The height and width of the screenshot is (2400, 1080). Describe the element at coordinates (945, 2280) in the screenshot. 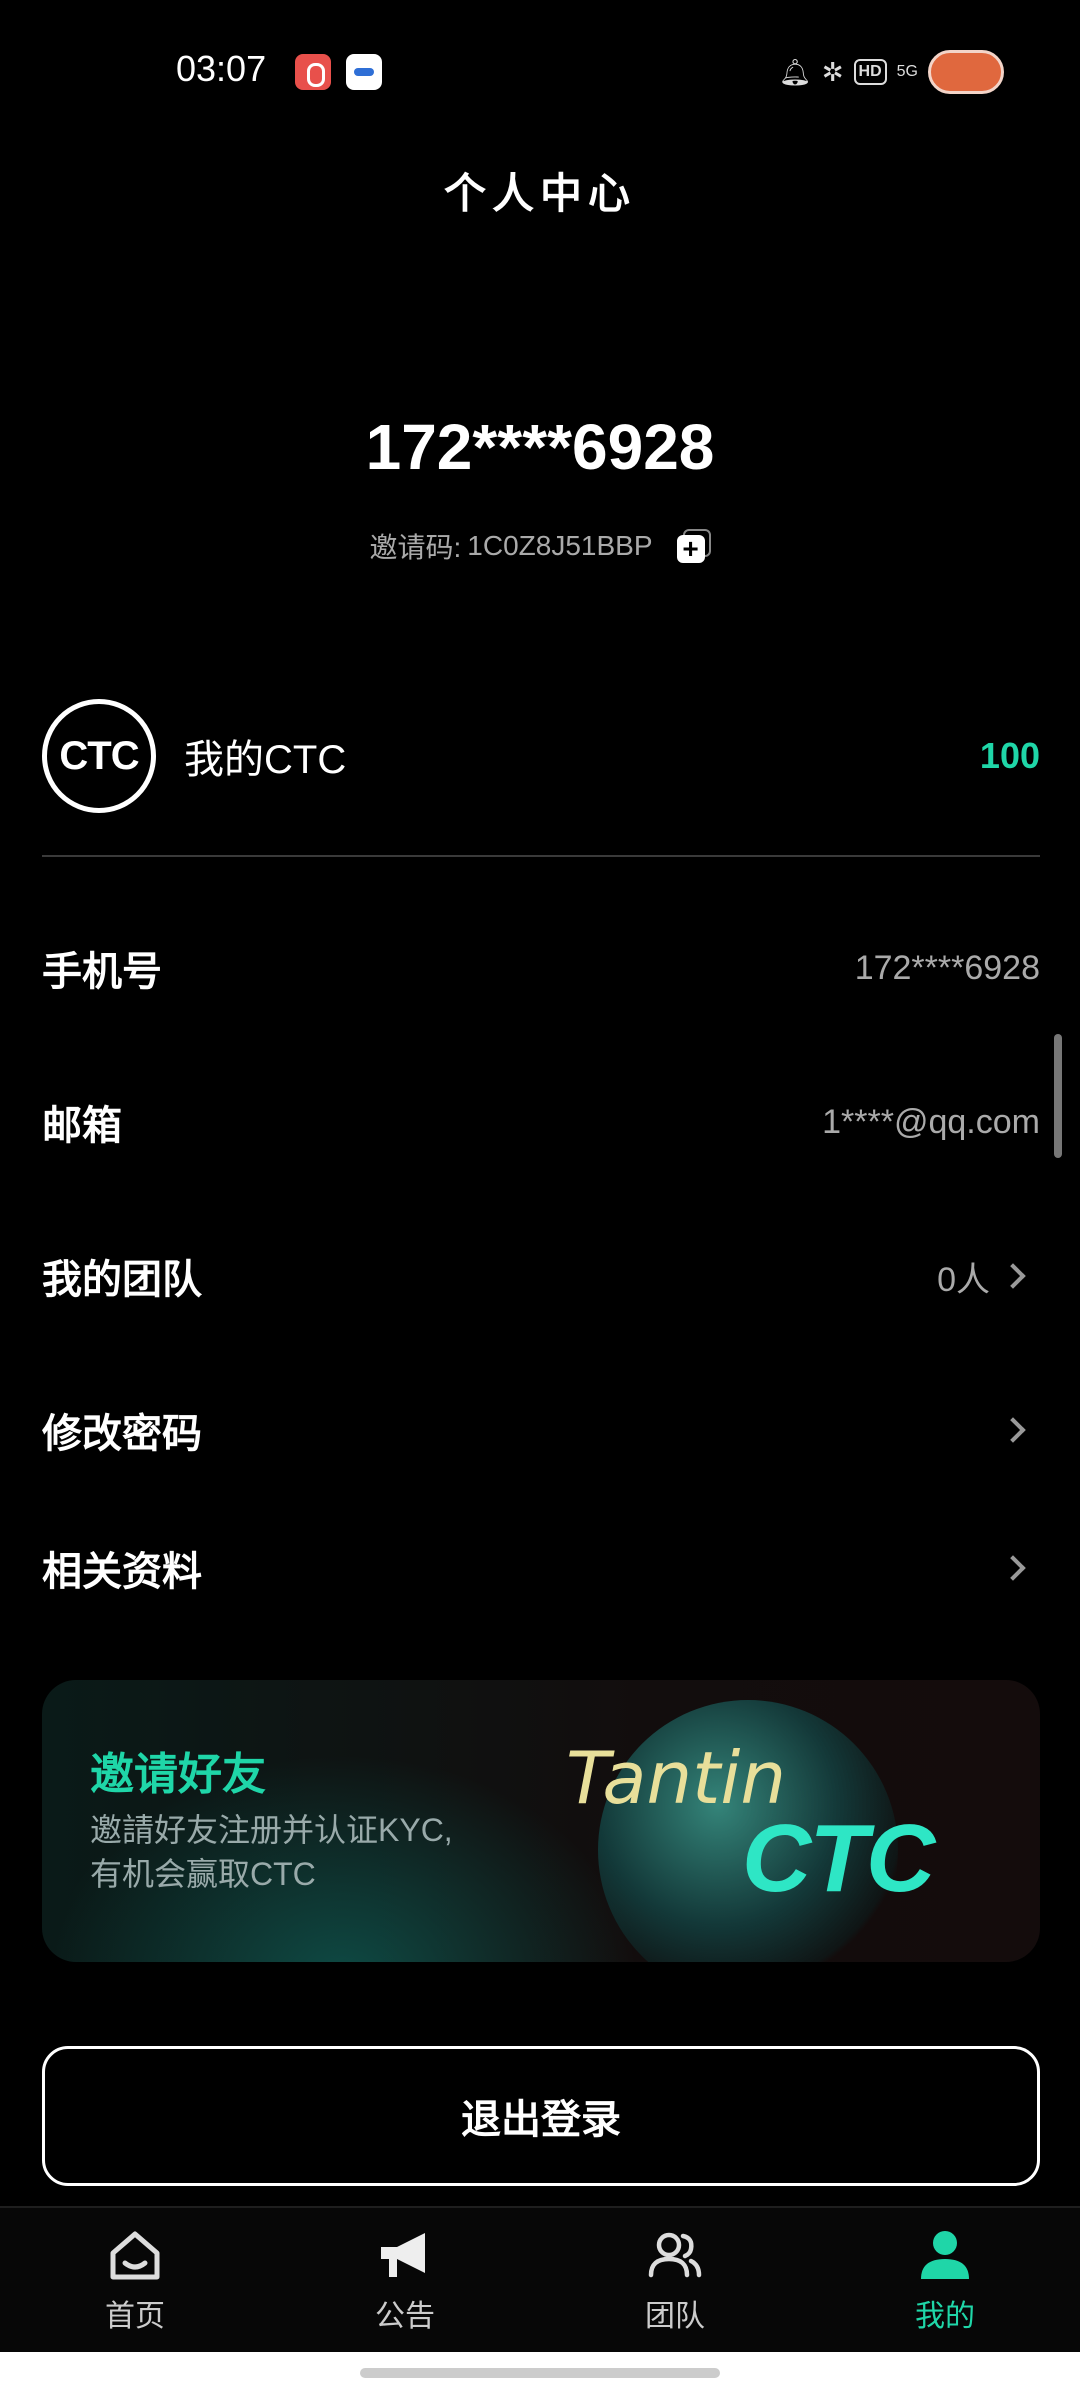

I see `nav-mine: 我的` at that location.